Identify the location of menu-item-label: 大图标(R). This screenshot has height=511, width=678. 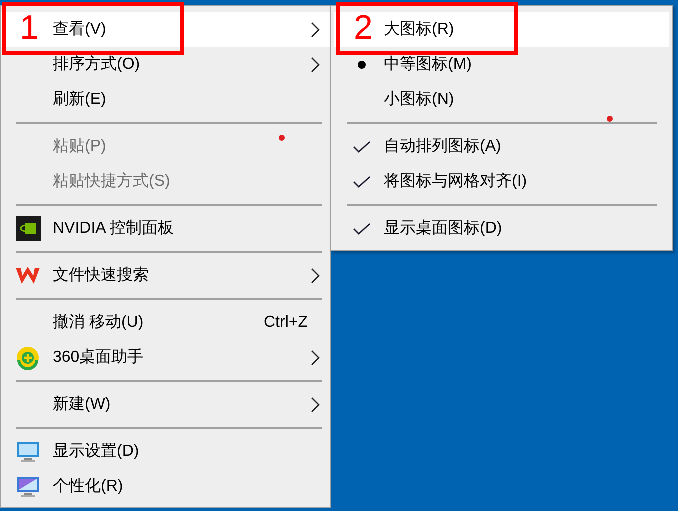
(419, 30).